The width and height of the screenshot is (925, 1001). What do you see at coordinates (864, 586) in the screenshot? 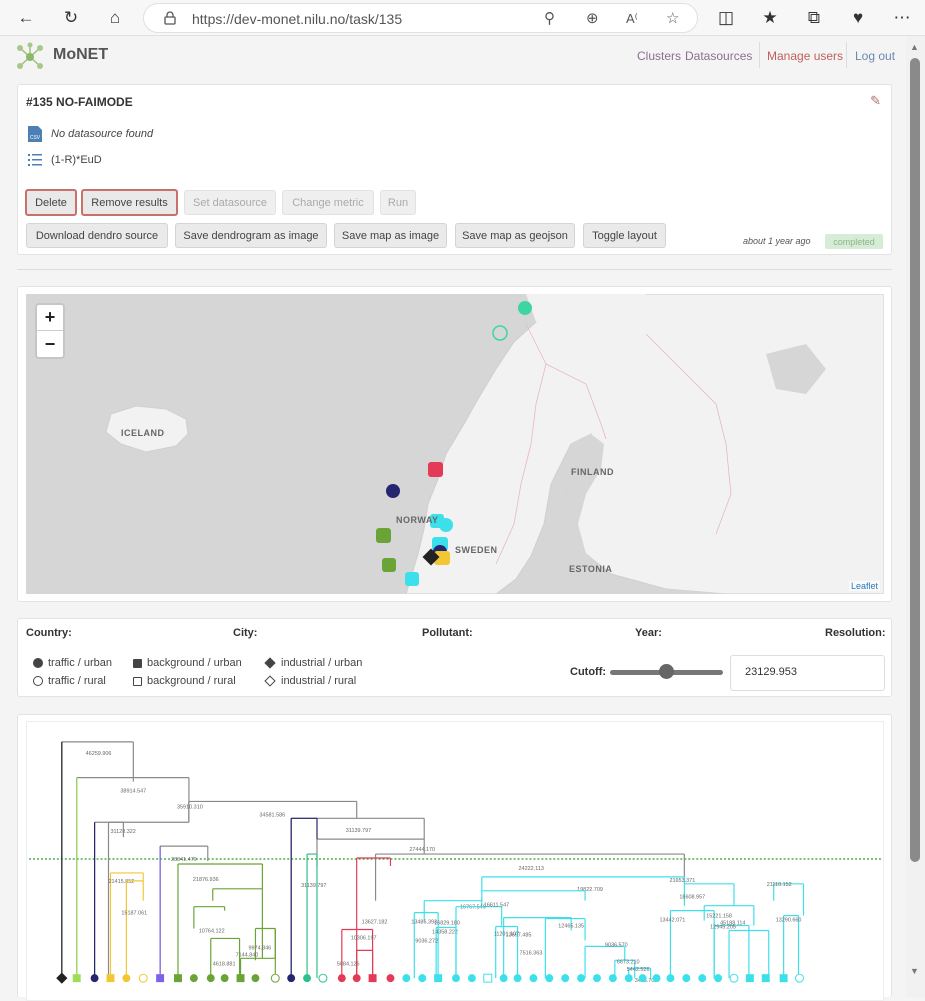
I see `leaflet-attribution: Leaflet` at bounding box center [864, 586].